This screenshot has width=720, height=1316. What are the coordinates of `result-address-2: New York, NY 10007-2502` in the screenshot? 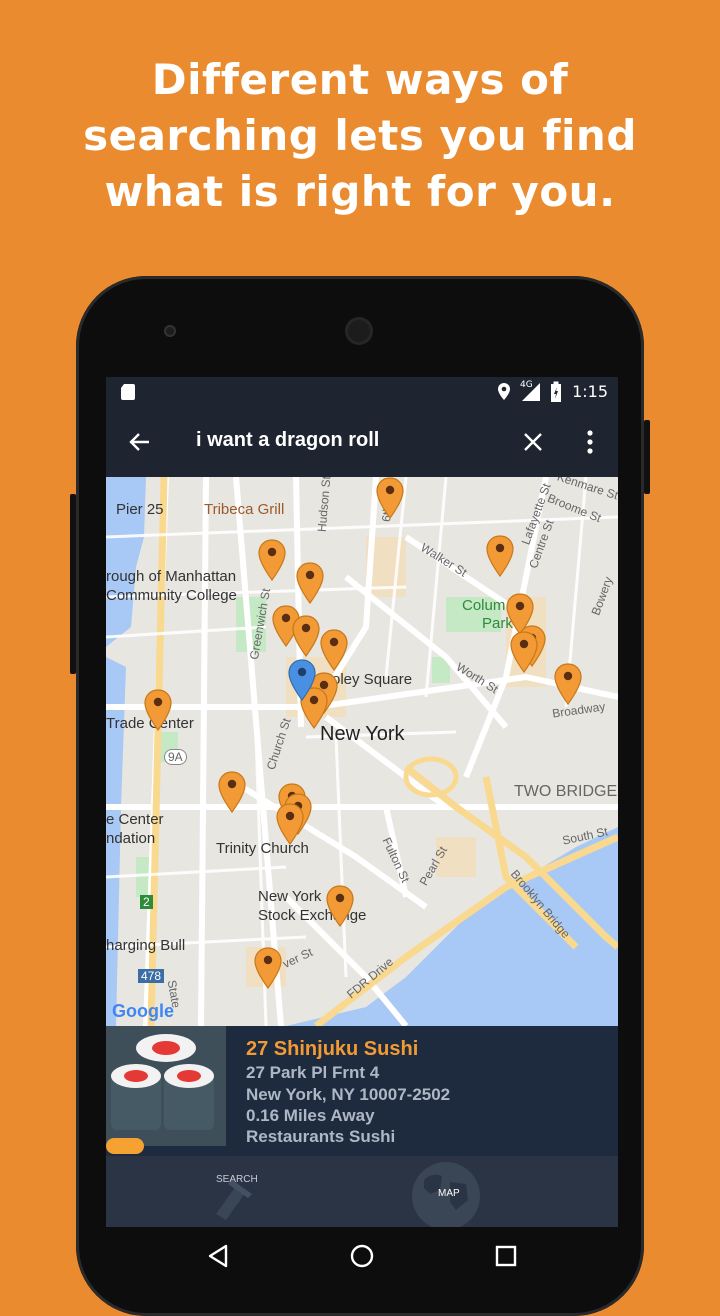 It's located at (348, 1094).